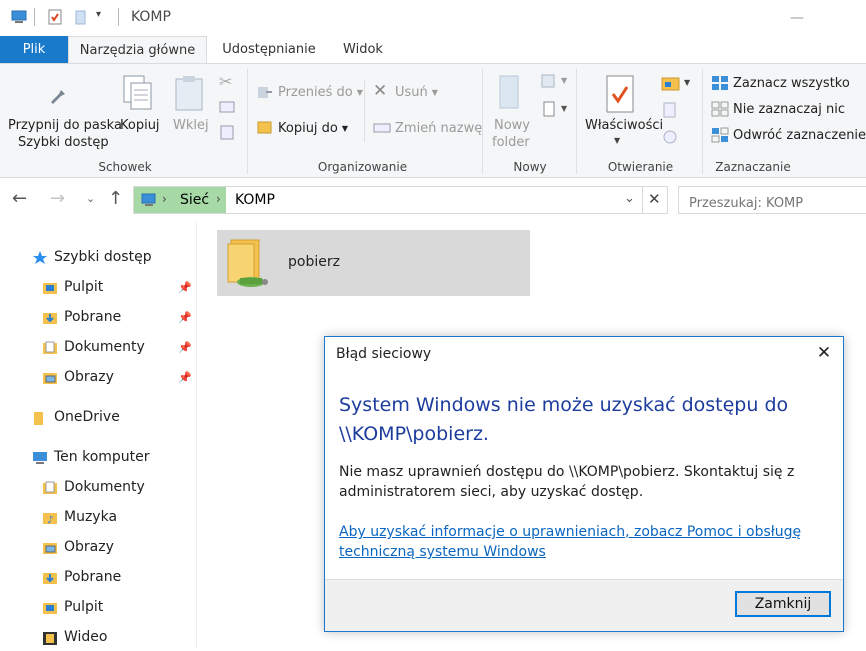  I want to click on title-bar: ▾ KOMP —, so click(433, 18).